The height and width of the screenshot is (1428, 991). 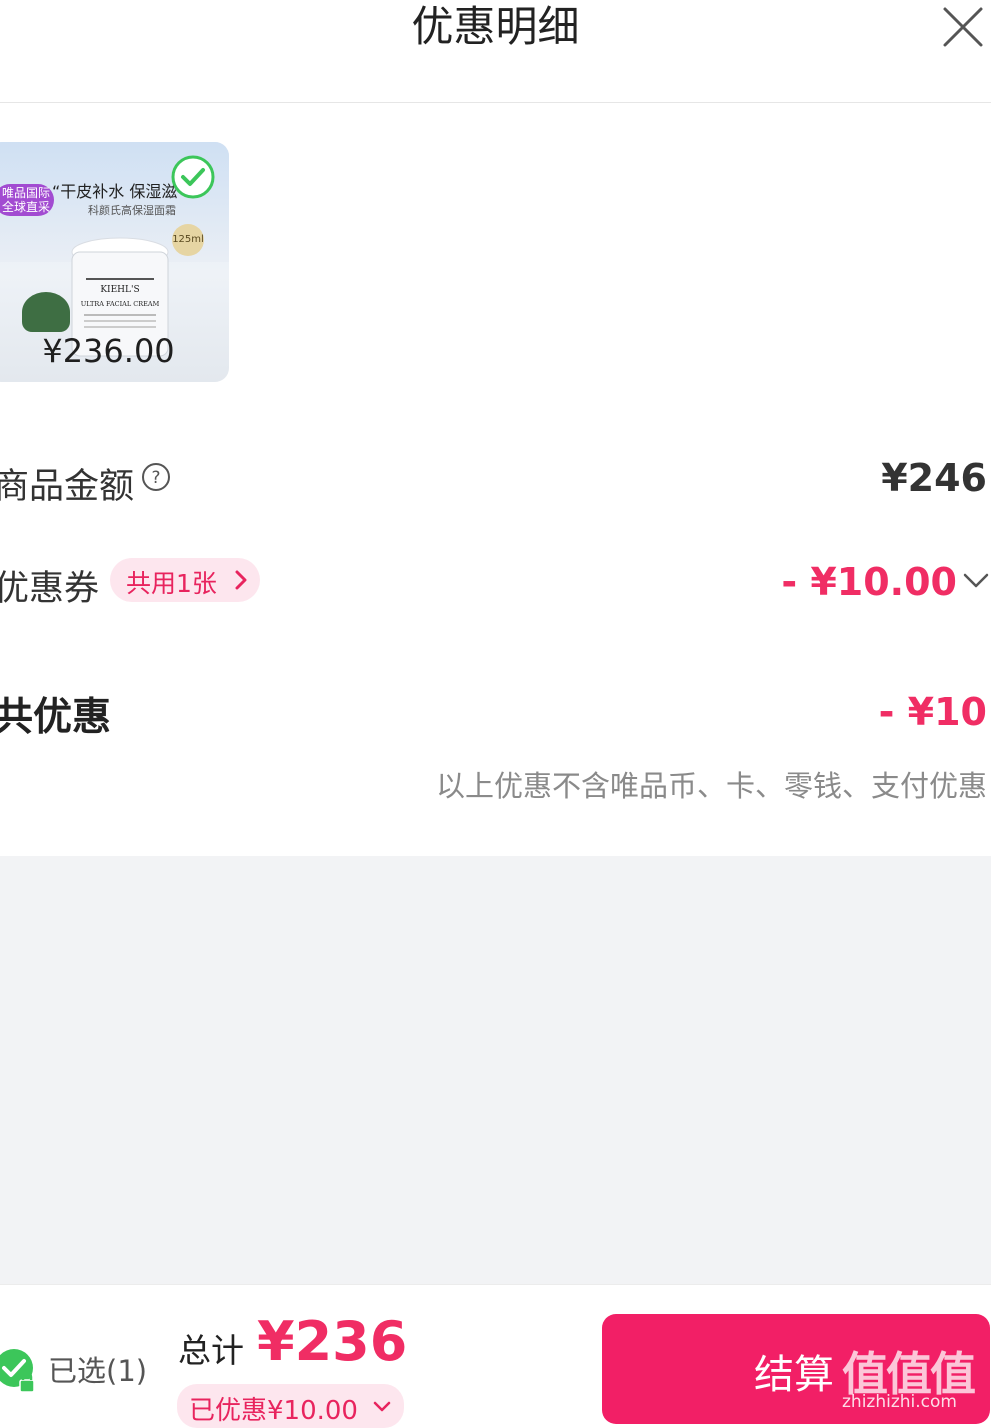 What do you see at coordinates (241, 580) in the screenshot?
I see `chevron-right-icon` at bounding box center [241, 580].